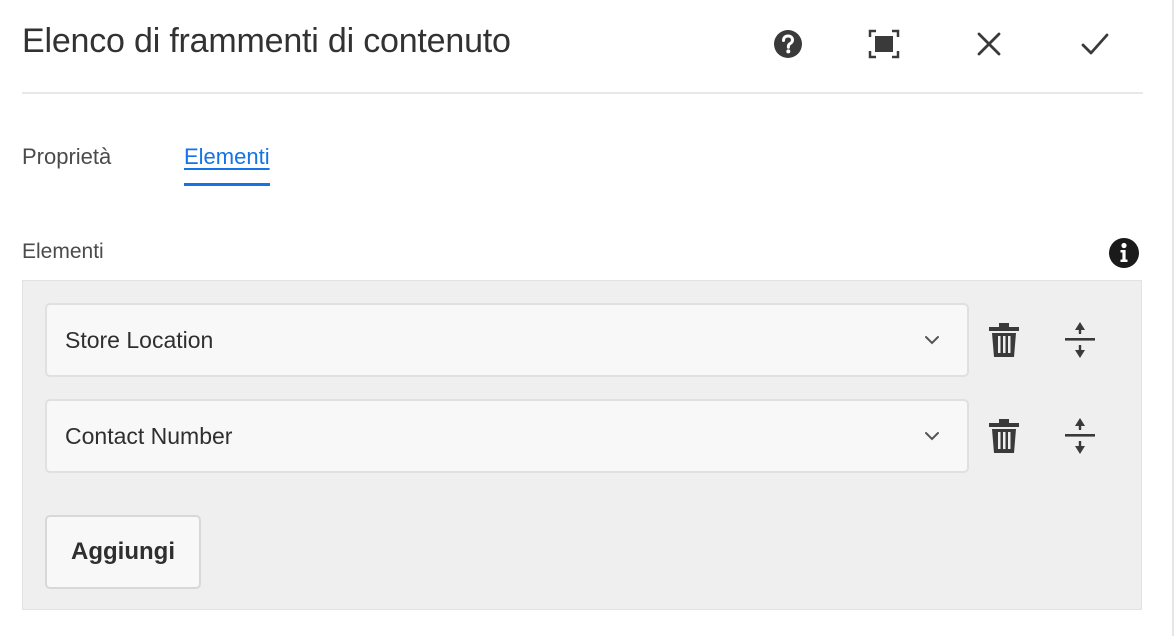  I want to click on tab-elements: Elementi, so click(227, 165).